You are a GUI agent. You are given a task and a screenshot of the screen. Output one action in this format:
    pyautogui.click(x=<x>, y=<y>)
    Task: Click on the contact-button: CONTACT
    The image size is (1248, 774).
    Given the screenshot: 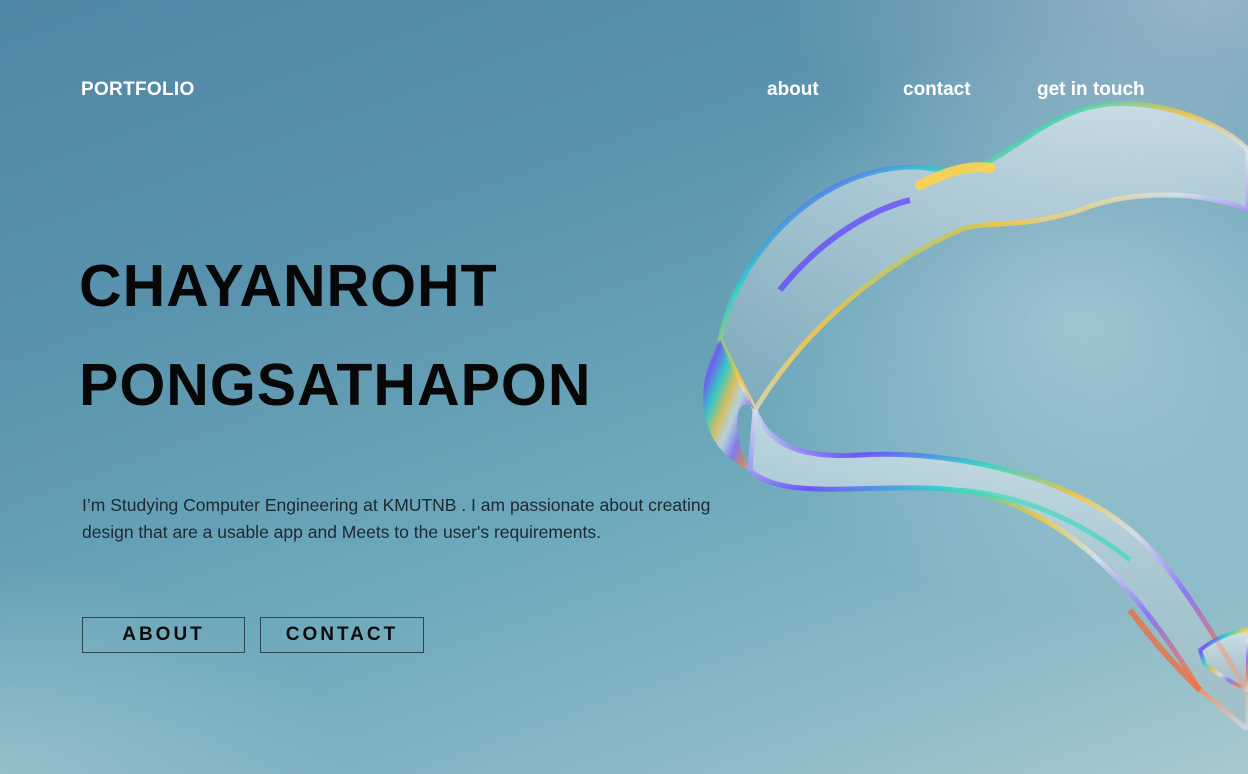 What is the action you would take?
    pyautogui.click(x=342, y=635)
    